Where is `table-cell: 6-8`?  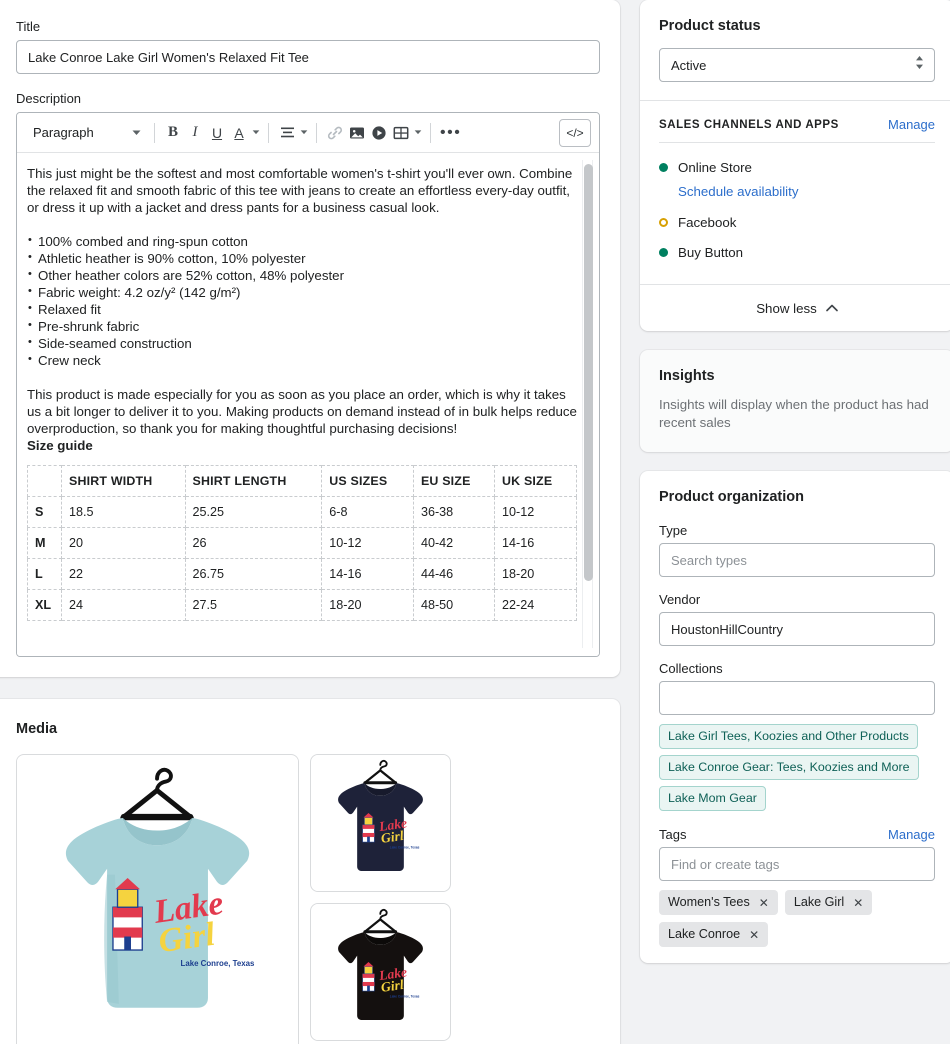 table-cell: 6-8 is located at coordinates (367, 512).